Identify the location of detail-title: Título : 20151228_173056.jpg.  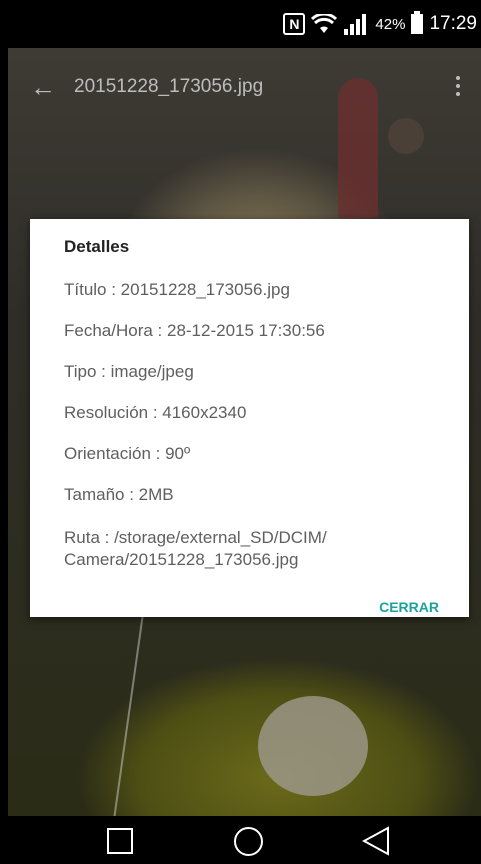
(177, 289).